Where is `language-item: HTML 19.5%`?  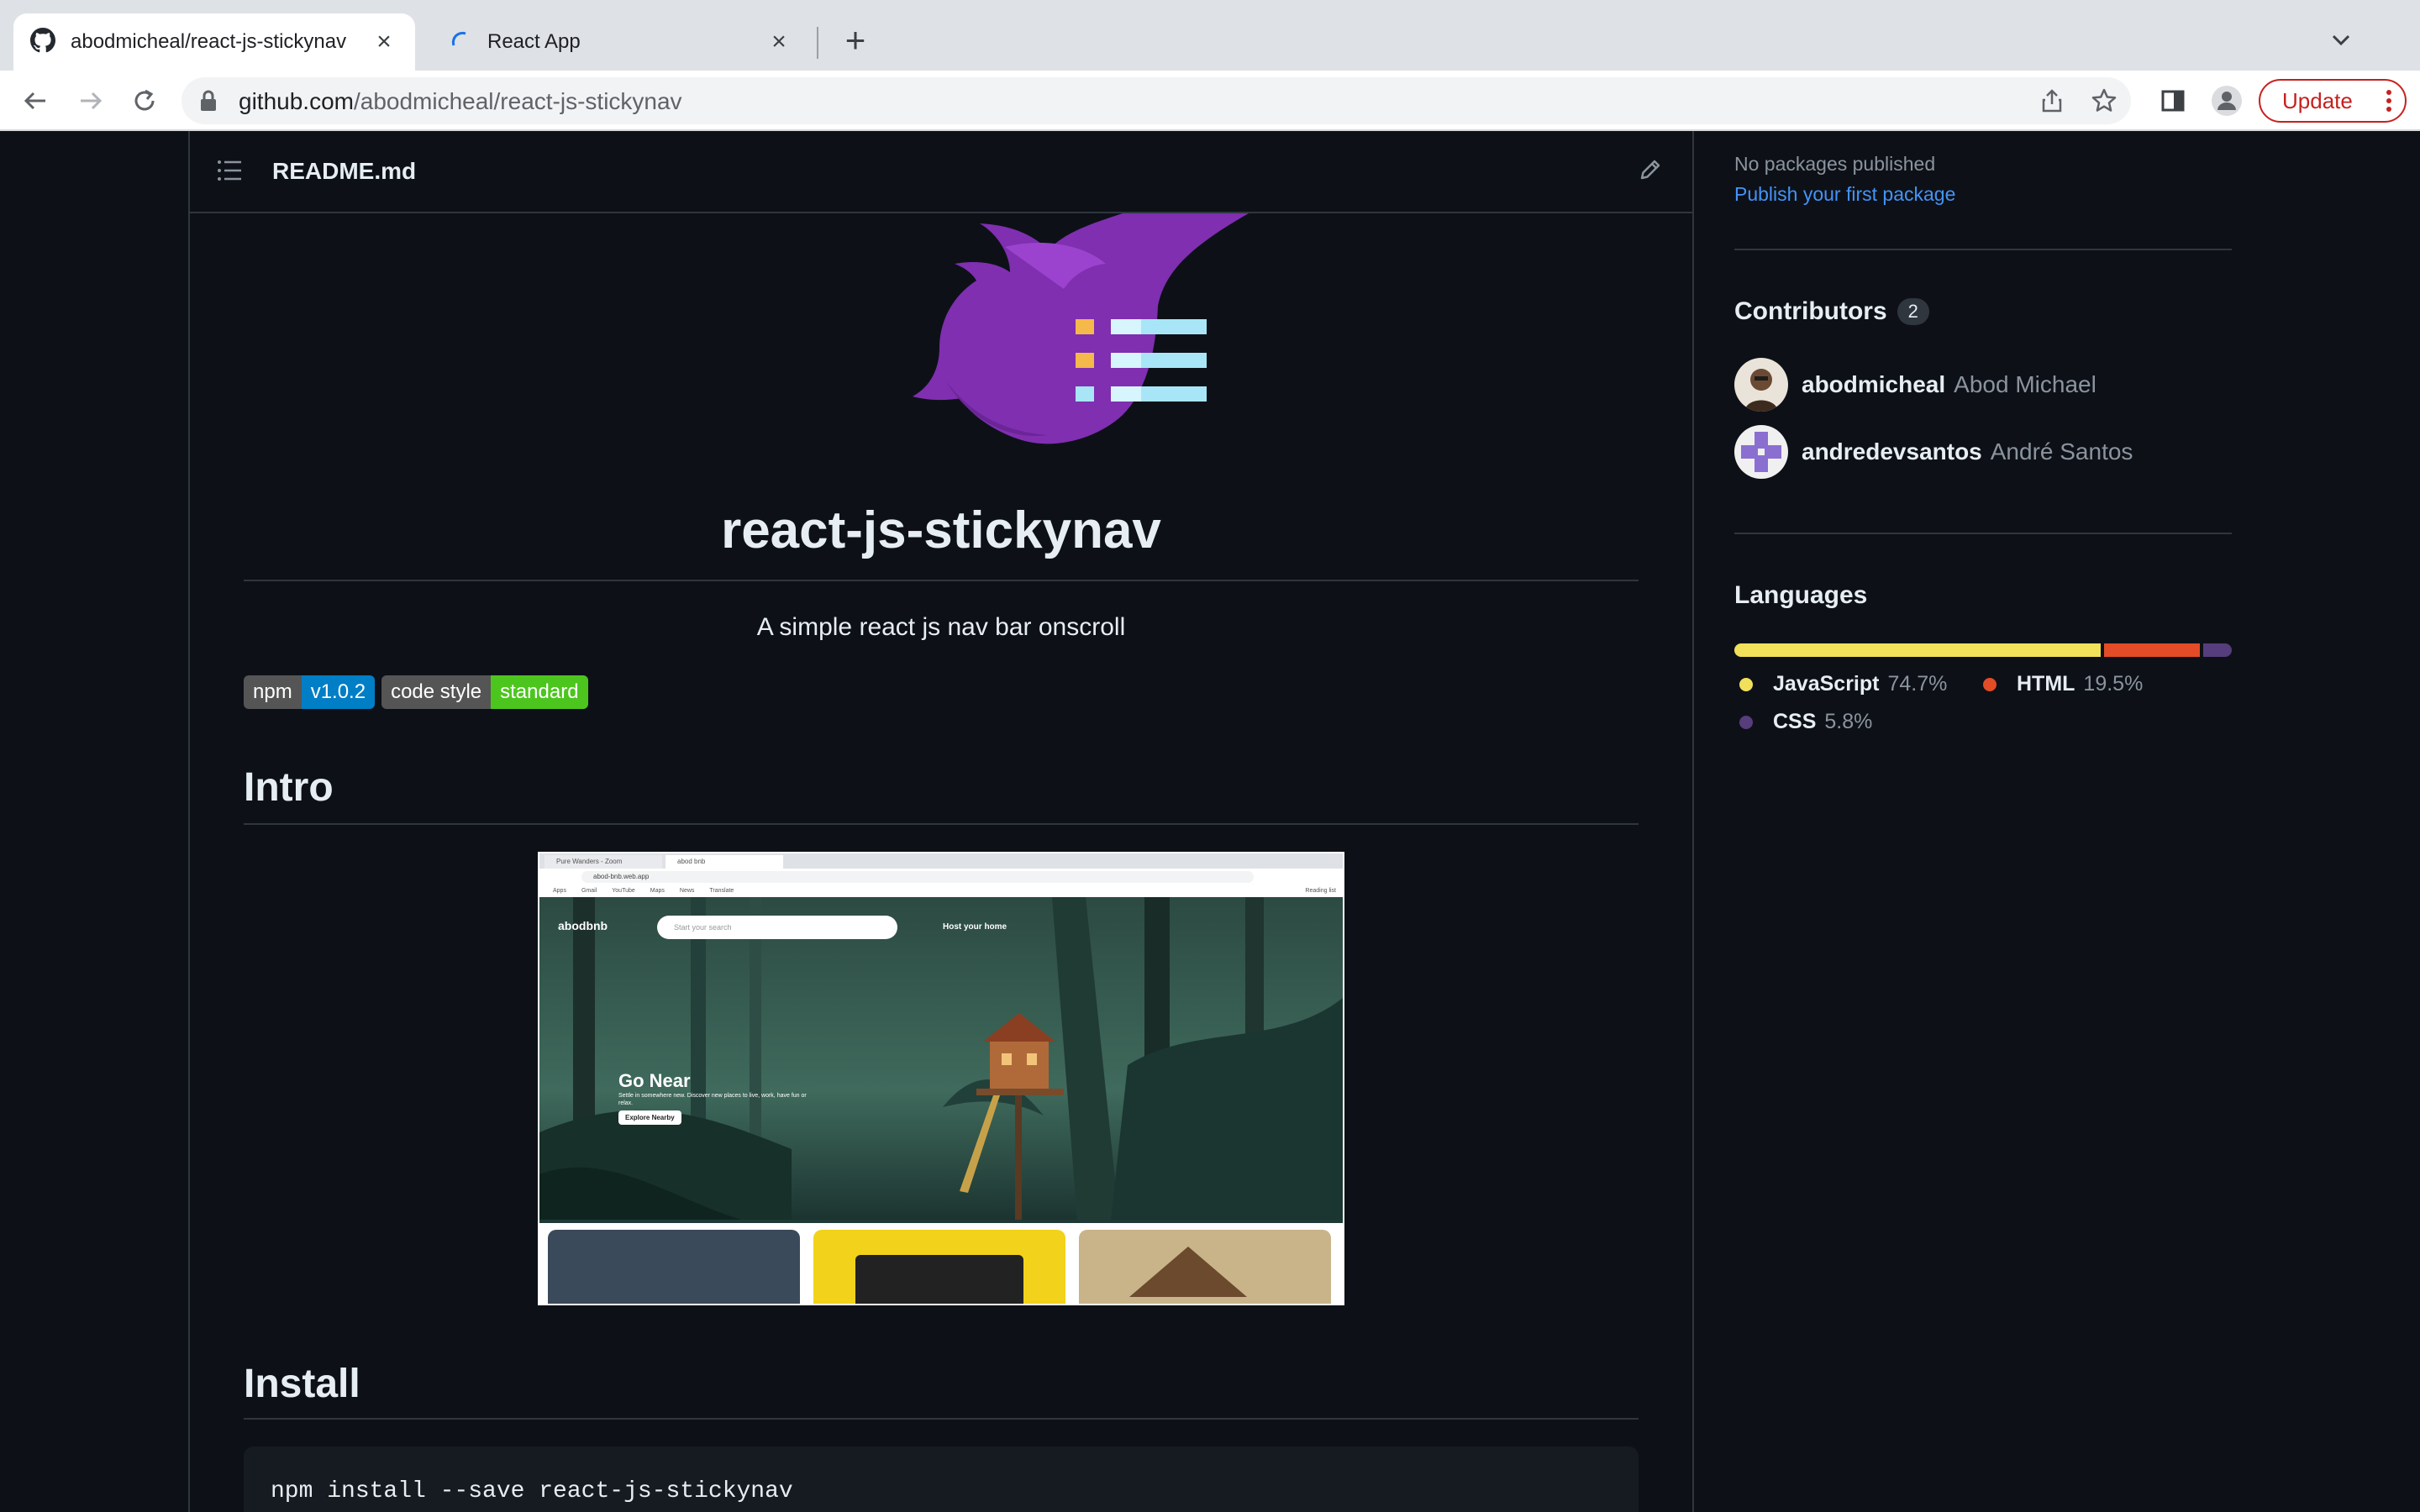 language-item: HTML 19.5% is located at coordinates (2063, 684).